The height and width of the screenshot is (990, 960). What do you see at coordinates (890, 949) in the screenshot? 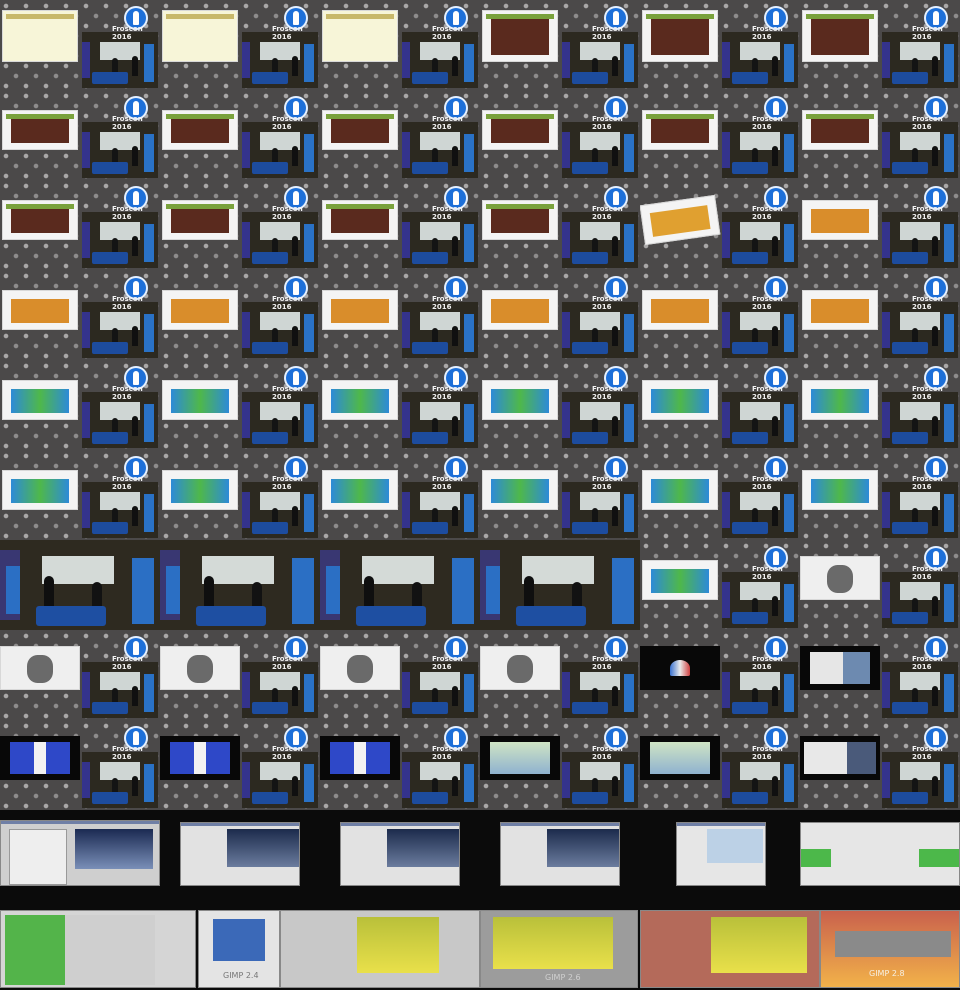
I see `thumbnail: GIMP 2.8` at bounding box center [890, 949].